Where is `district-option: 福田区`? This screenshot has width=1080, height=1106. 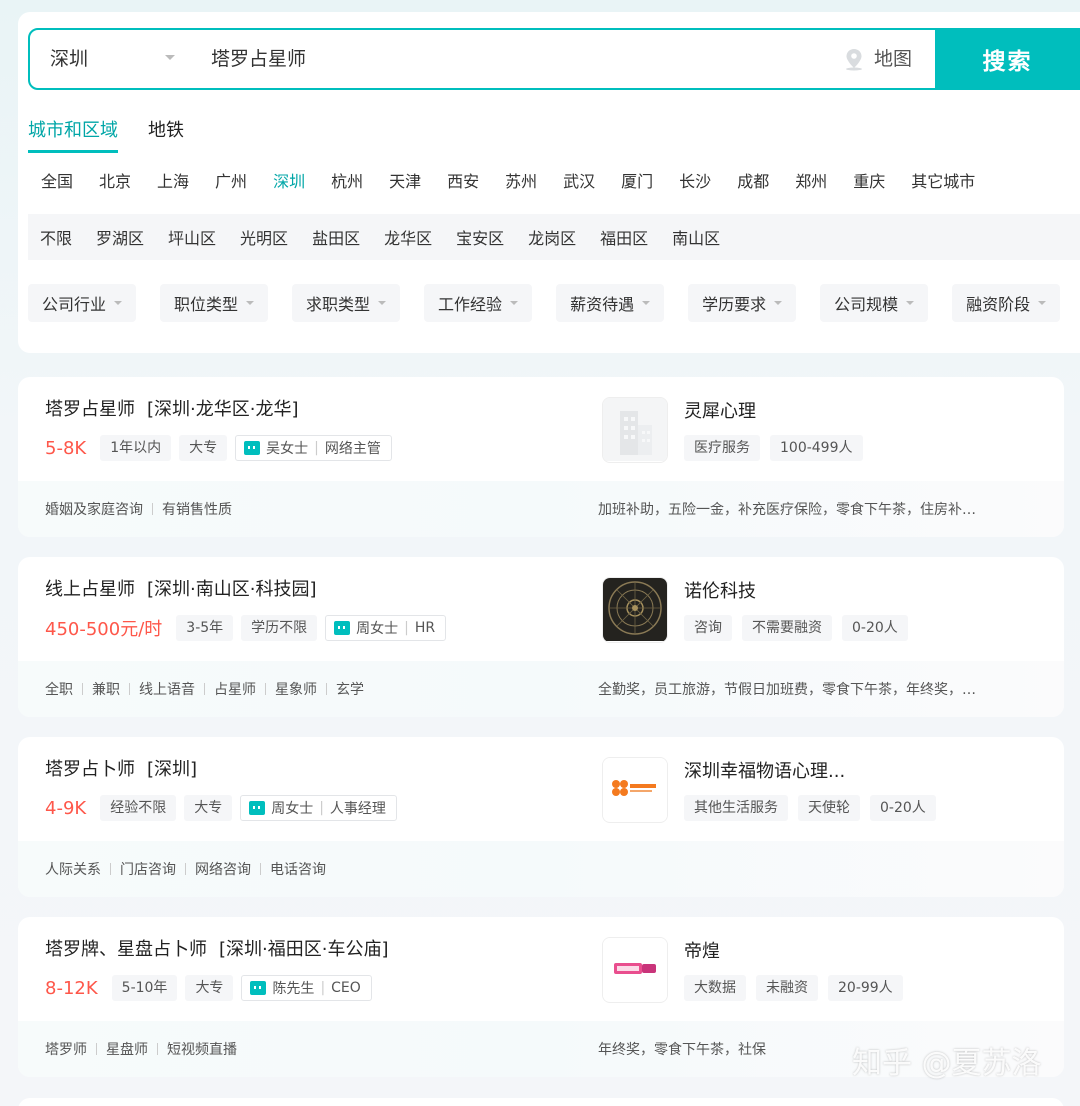 district-option: 福田区 is located at coordinates (624, 237).